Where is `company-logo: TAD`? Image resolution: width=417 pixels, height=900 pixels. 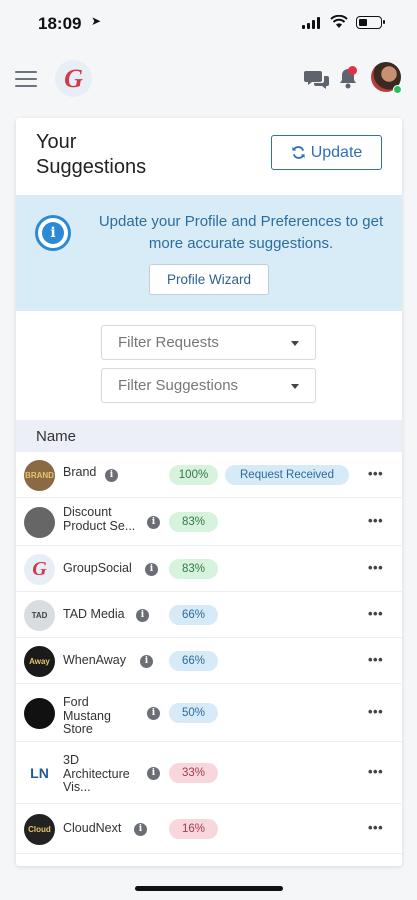
company-logo: TAD is located at coordinates (39, 615).